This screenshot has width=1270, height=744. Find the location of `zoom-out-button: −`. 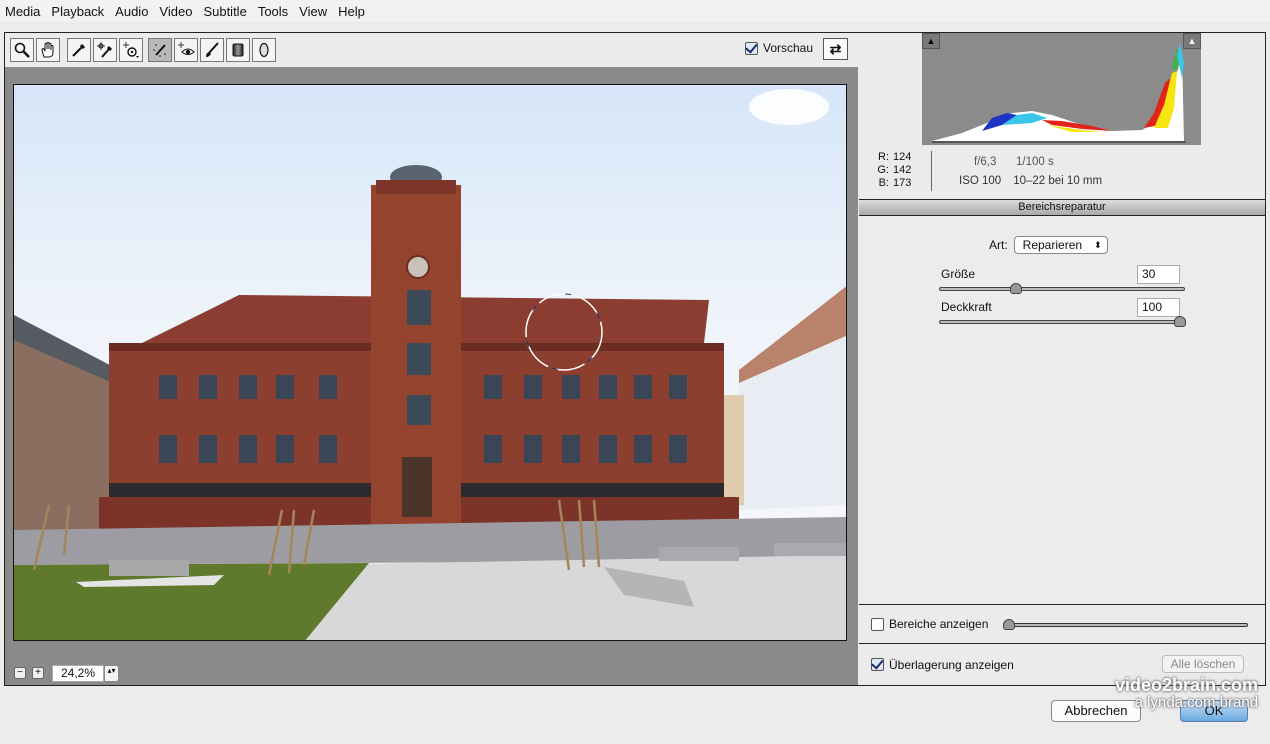

zoom-out-button: − is located at coordinates (20, 673).